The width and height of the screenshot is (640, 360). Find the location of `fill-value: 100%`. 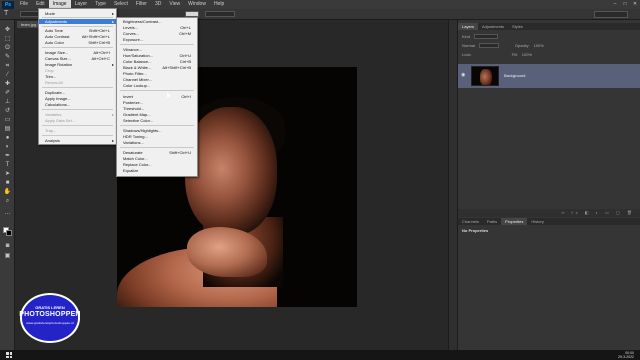

fill-value: 100% is located at coordinates (527, 54).